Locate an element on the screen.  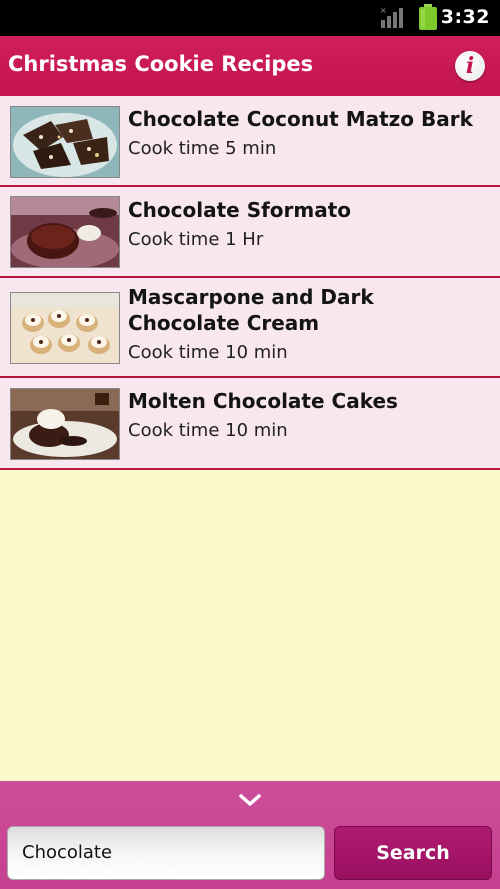
status-bar: × 3:32 is located at coordinates (250, 18).